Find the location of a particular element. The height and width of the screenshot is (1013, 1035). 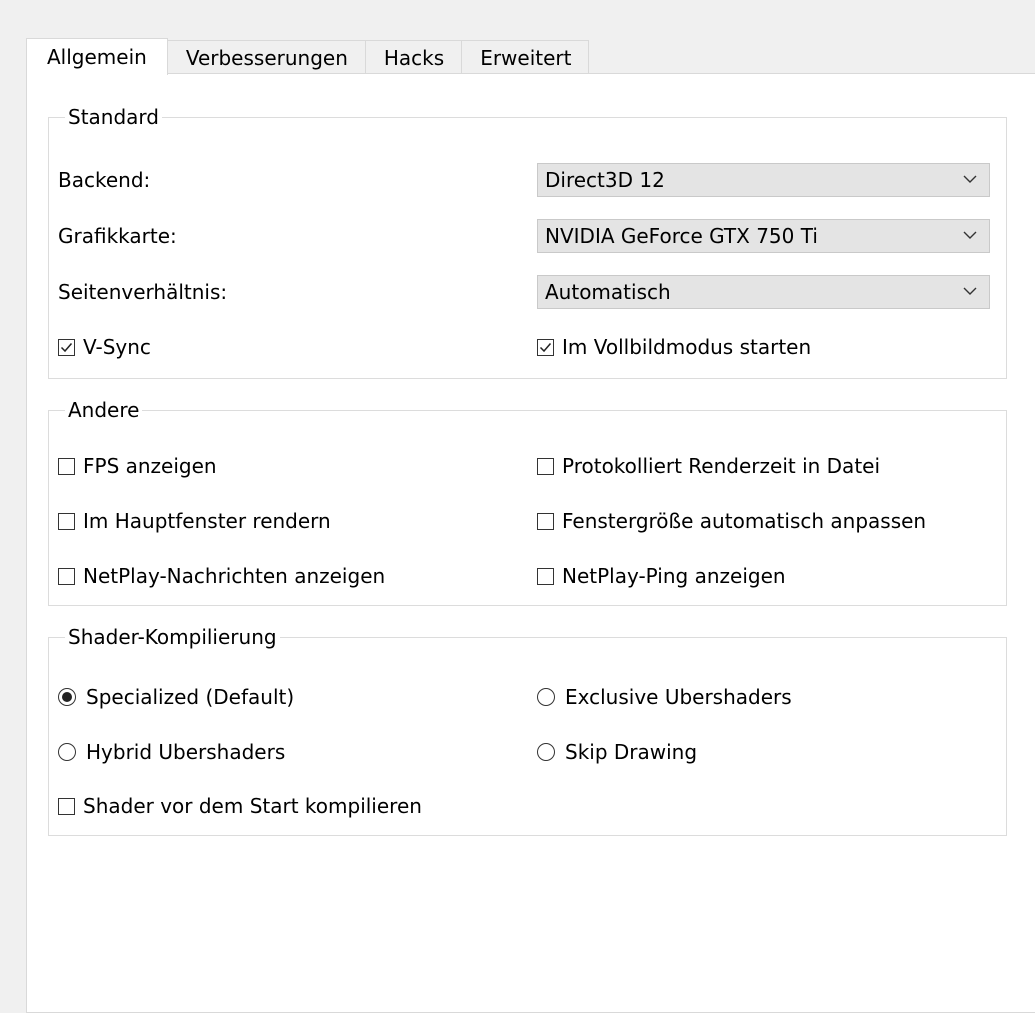

precompile-label: Shader vor dem Start kompilieren is located at coordinates (252, 806).